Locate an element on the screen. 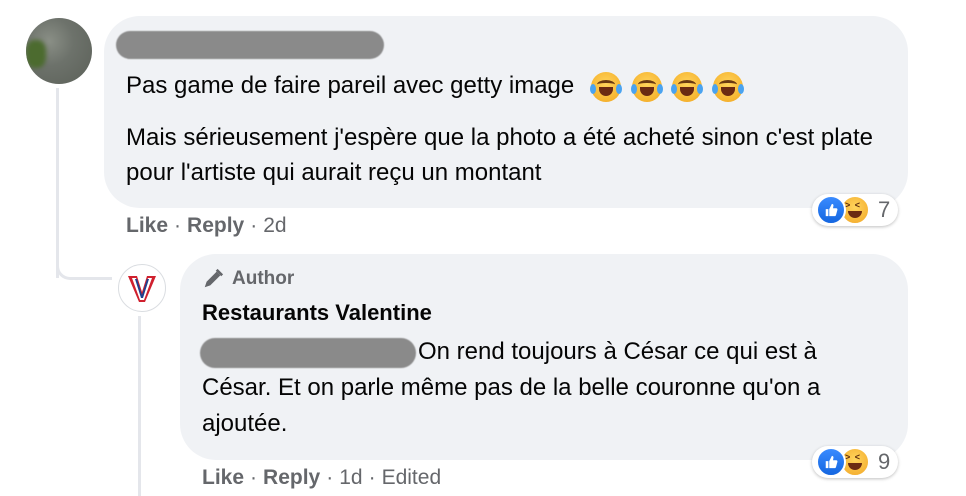  reaction-count: 7 is located at coordinates (884, 209).